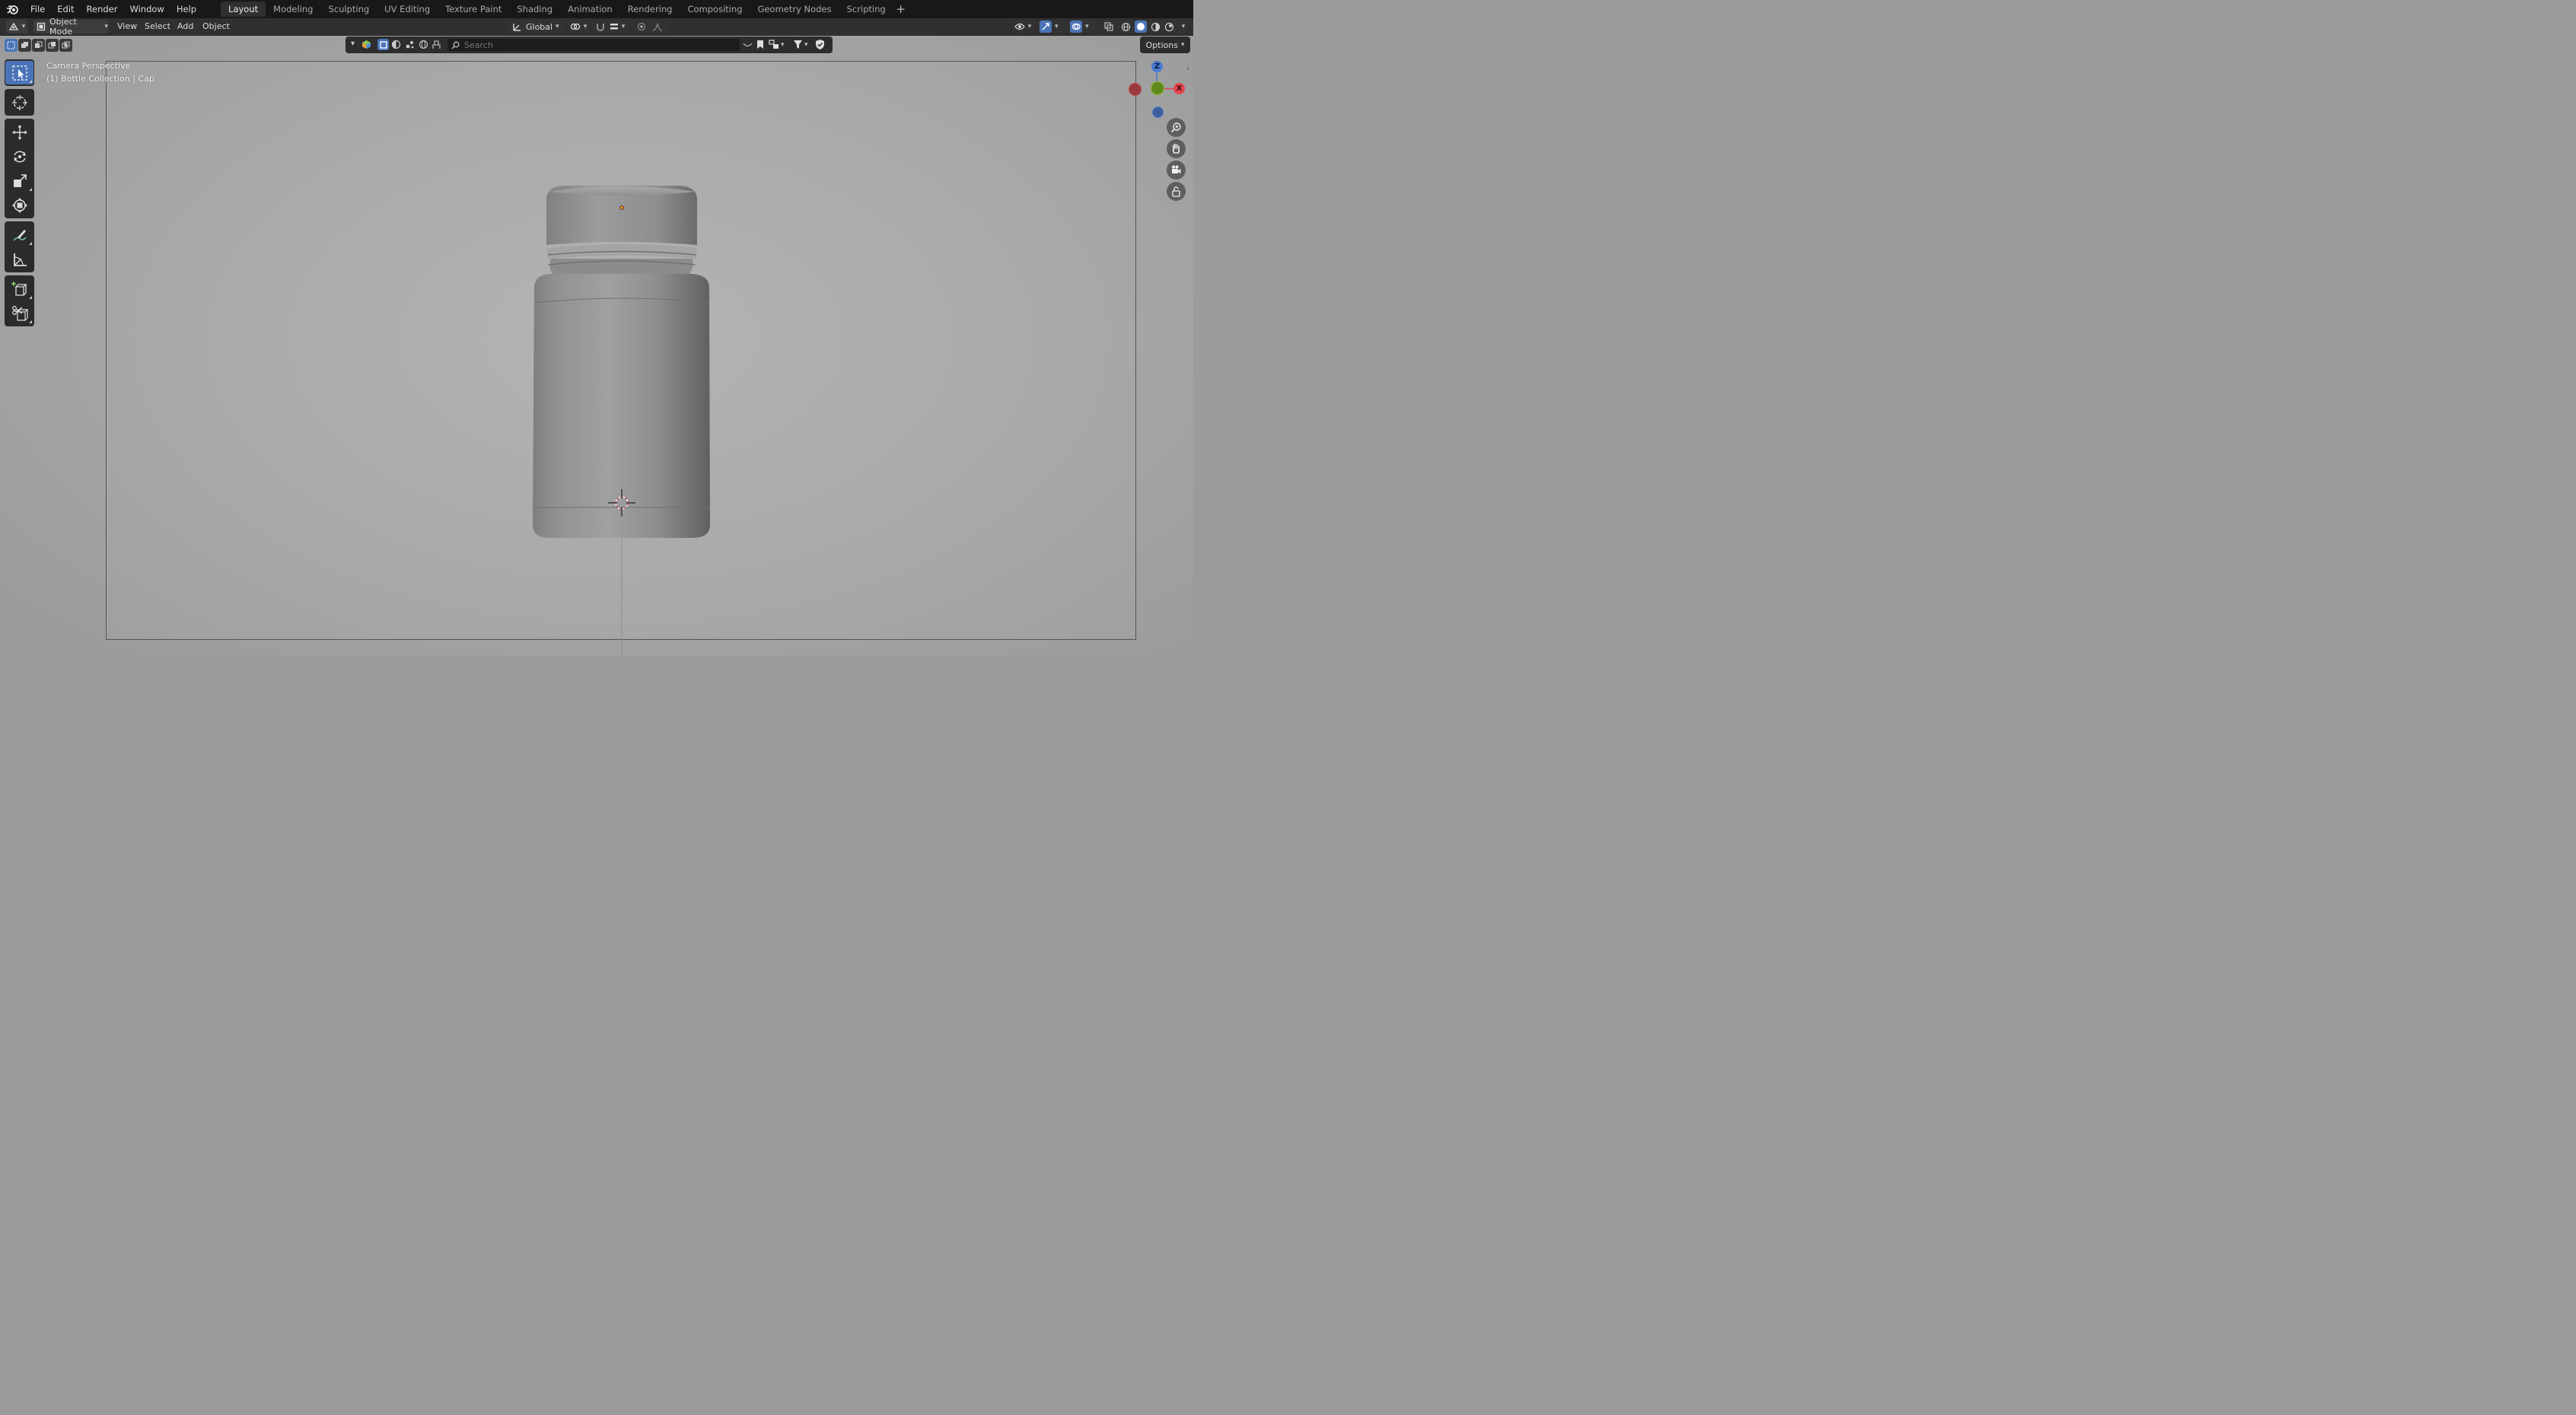 The width and height of the screenshot is (2576, 1415). Describe the element at coordinates (1158, 113) in the screenshot. I see `gizmo-neg-z-ball` at that location.